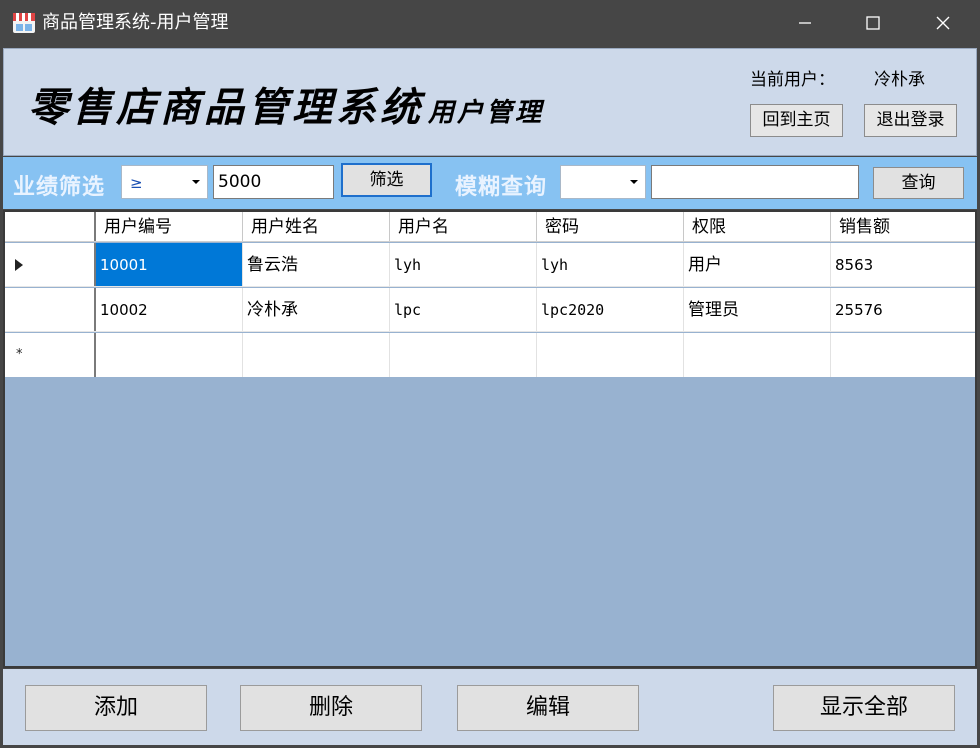 Image resolution: width=980 pixels, height=748 pixels. Describe the element at coordinates (50, 355) in the screenshot. I see `row-selector: *` at that location.